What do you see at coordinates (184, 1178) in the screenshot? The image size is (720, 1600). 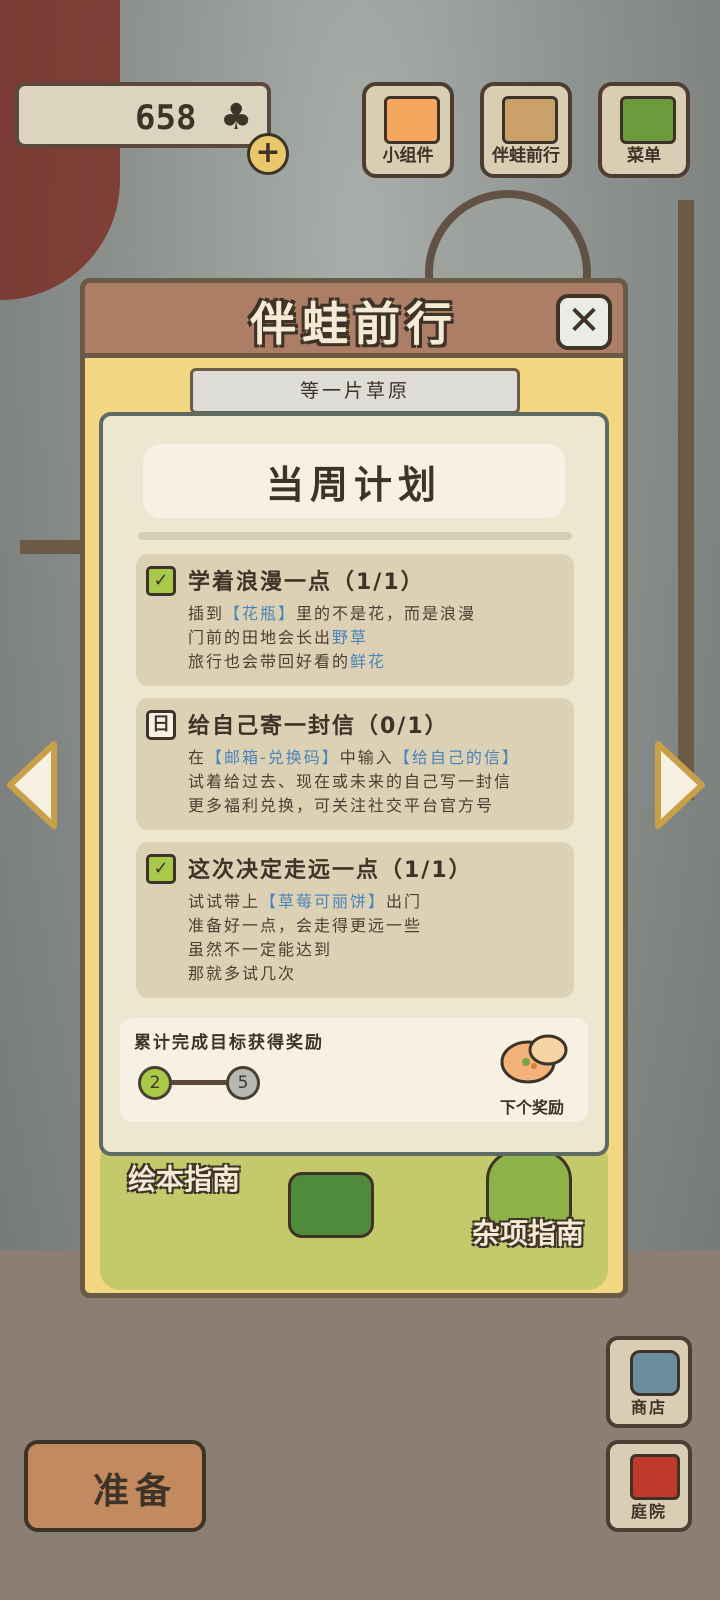 I see `picture-book-guide-button: 绘本指南` at bounding box center [184, 1178].